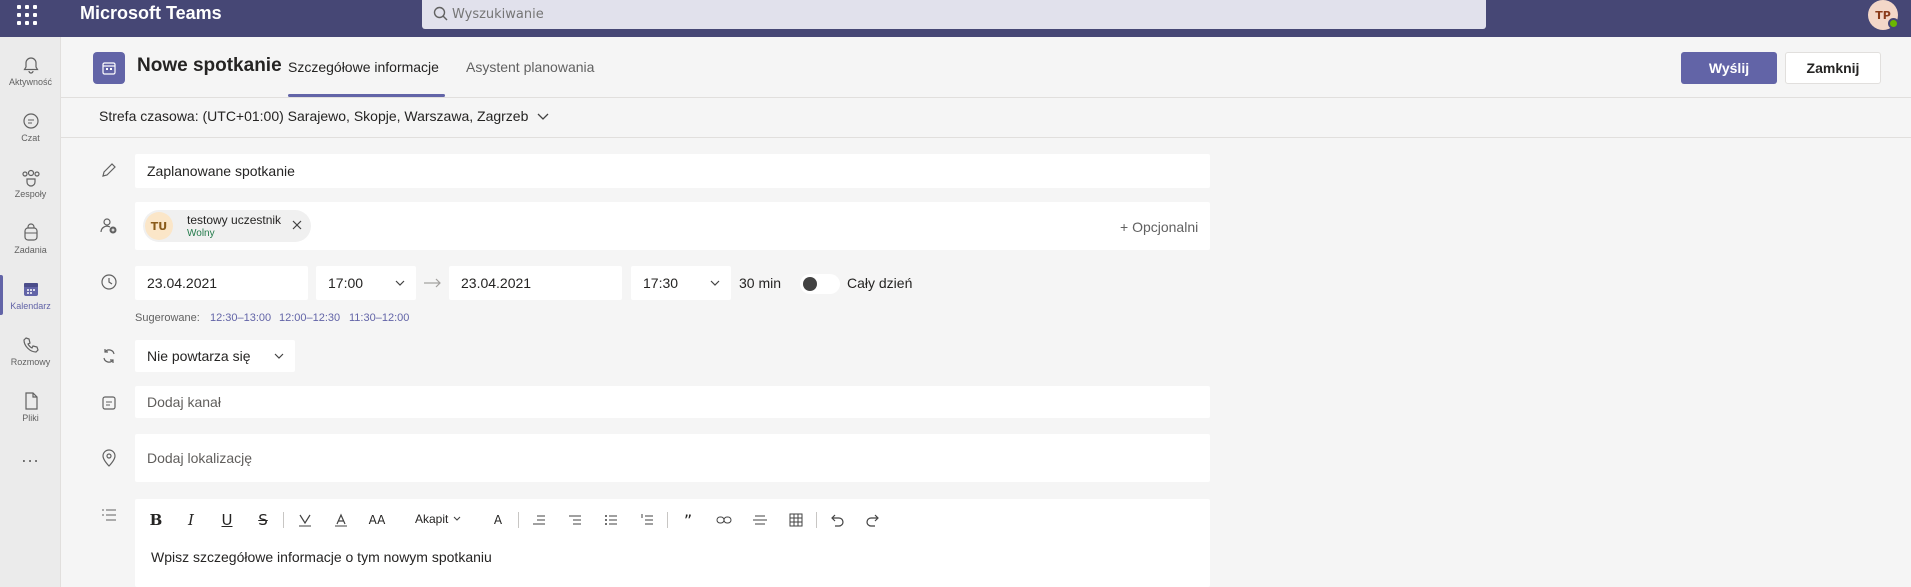 This screenshot has height=587, width=1911. Describe the element at coordinates (1729, 68) in the screenshot. I see `send-button: Wyślij` at that location.